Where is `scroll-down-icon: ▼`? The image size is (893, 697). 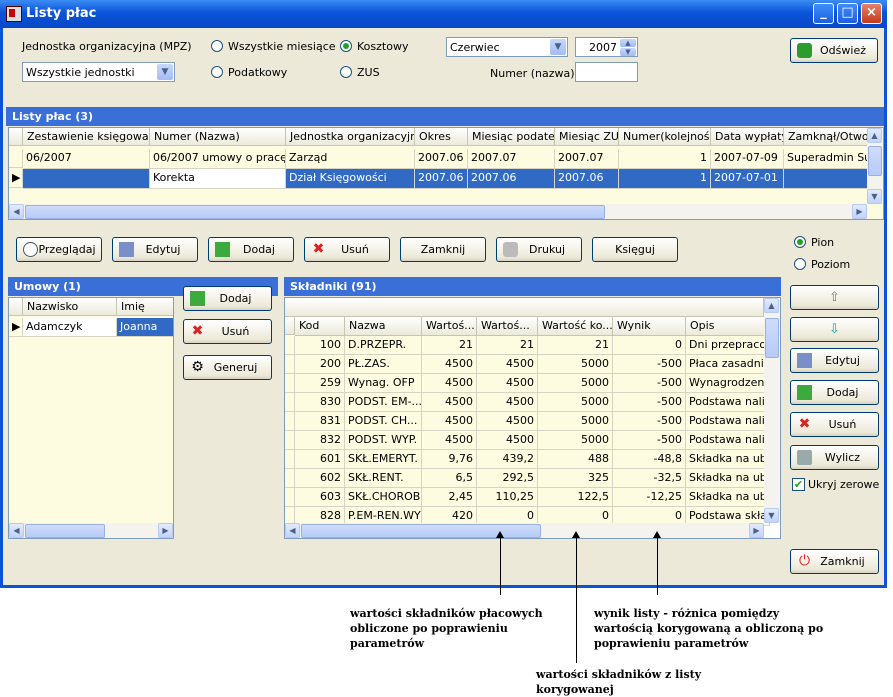 scroll-down-icon: ▼ is located at coordinates (771, 515).